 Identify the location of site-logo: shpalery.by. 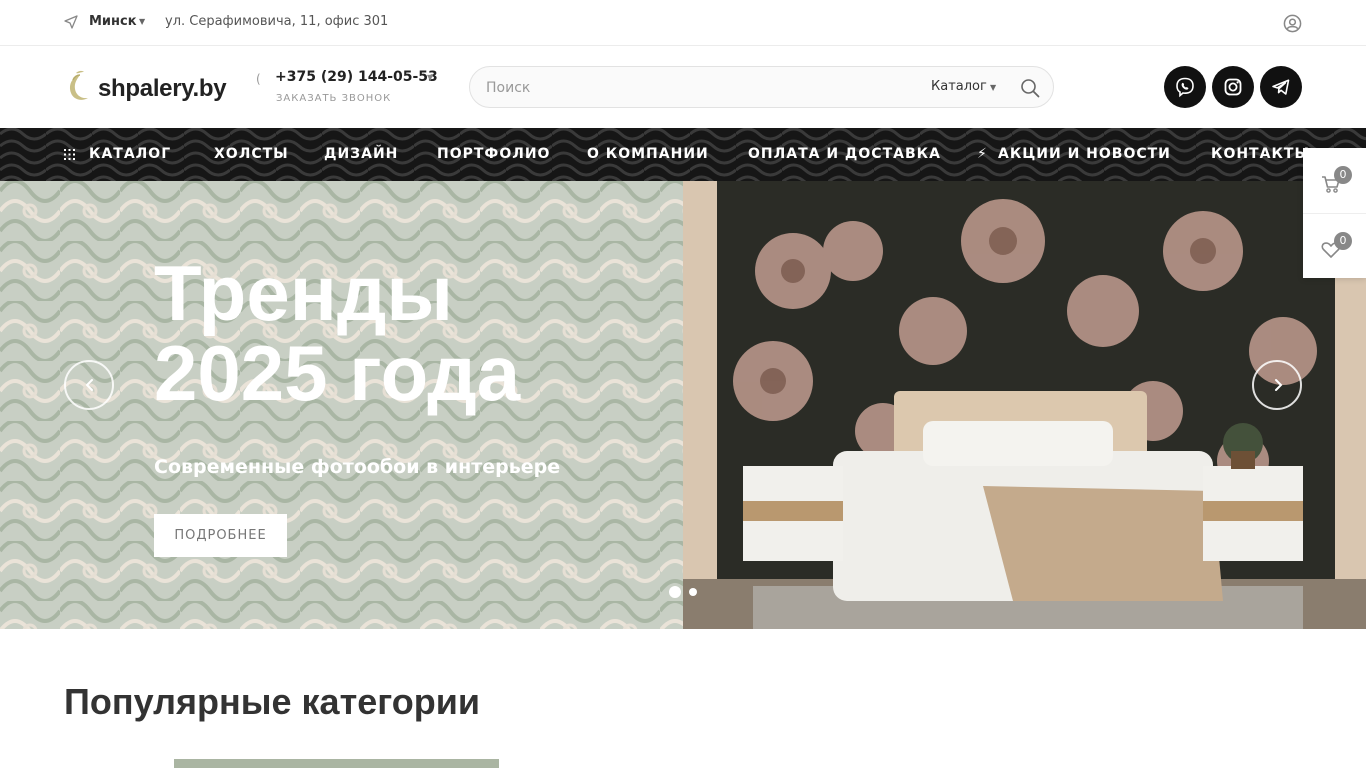
(154, 87).